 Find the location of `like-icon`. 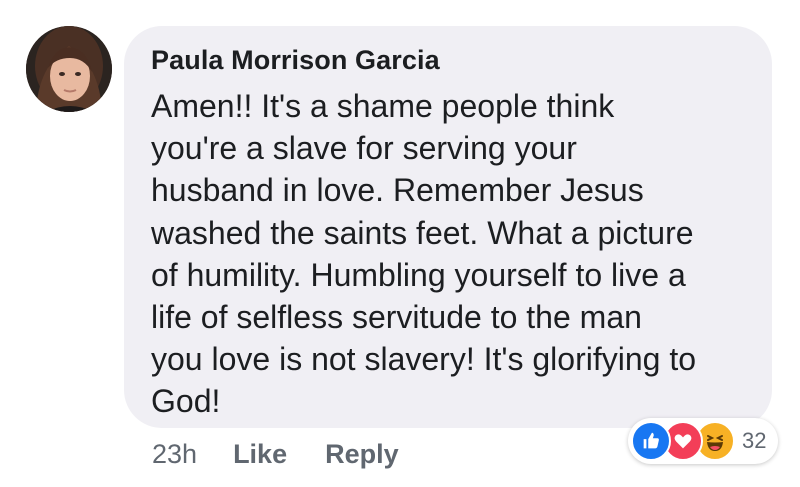

like-icon is located at coordinates (651, 441).